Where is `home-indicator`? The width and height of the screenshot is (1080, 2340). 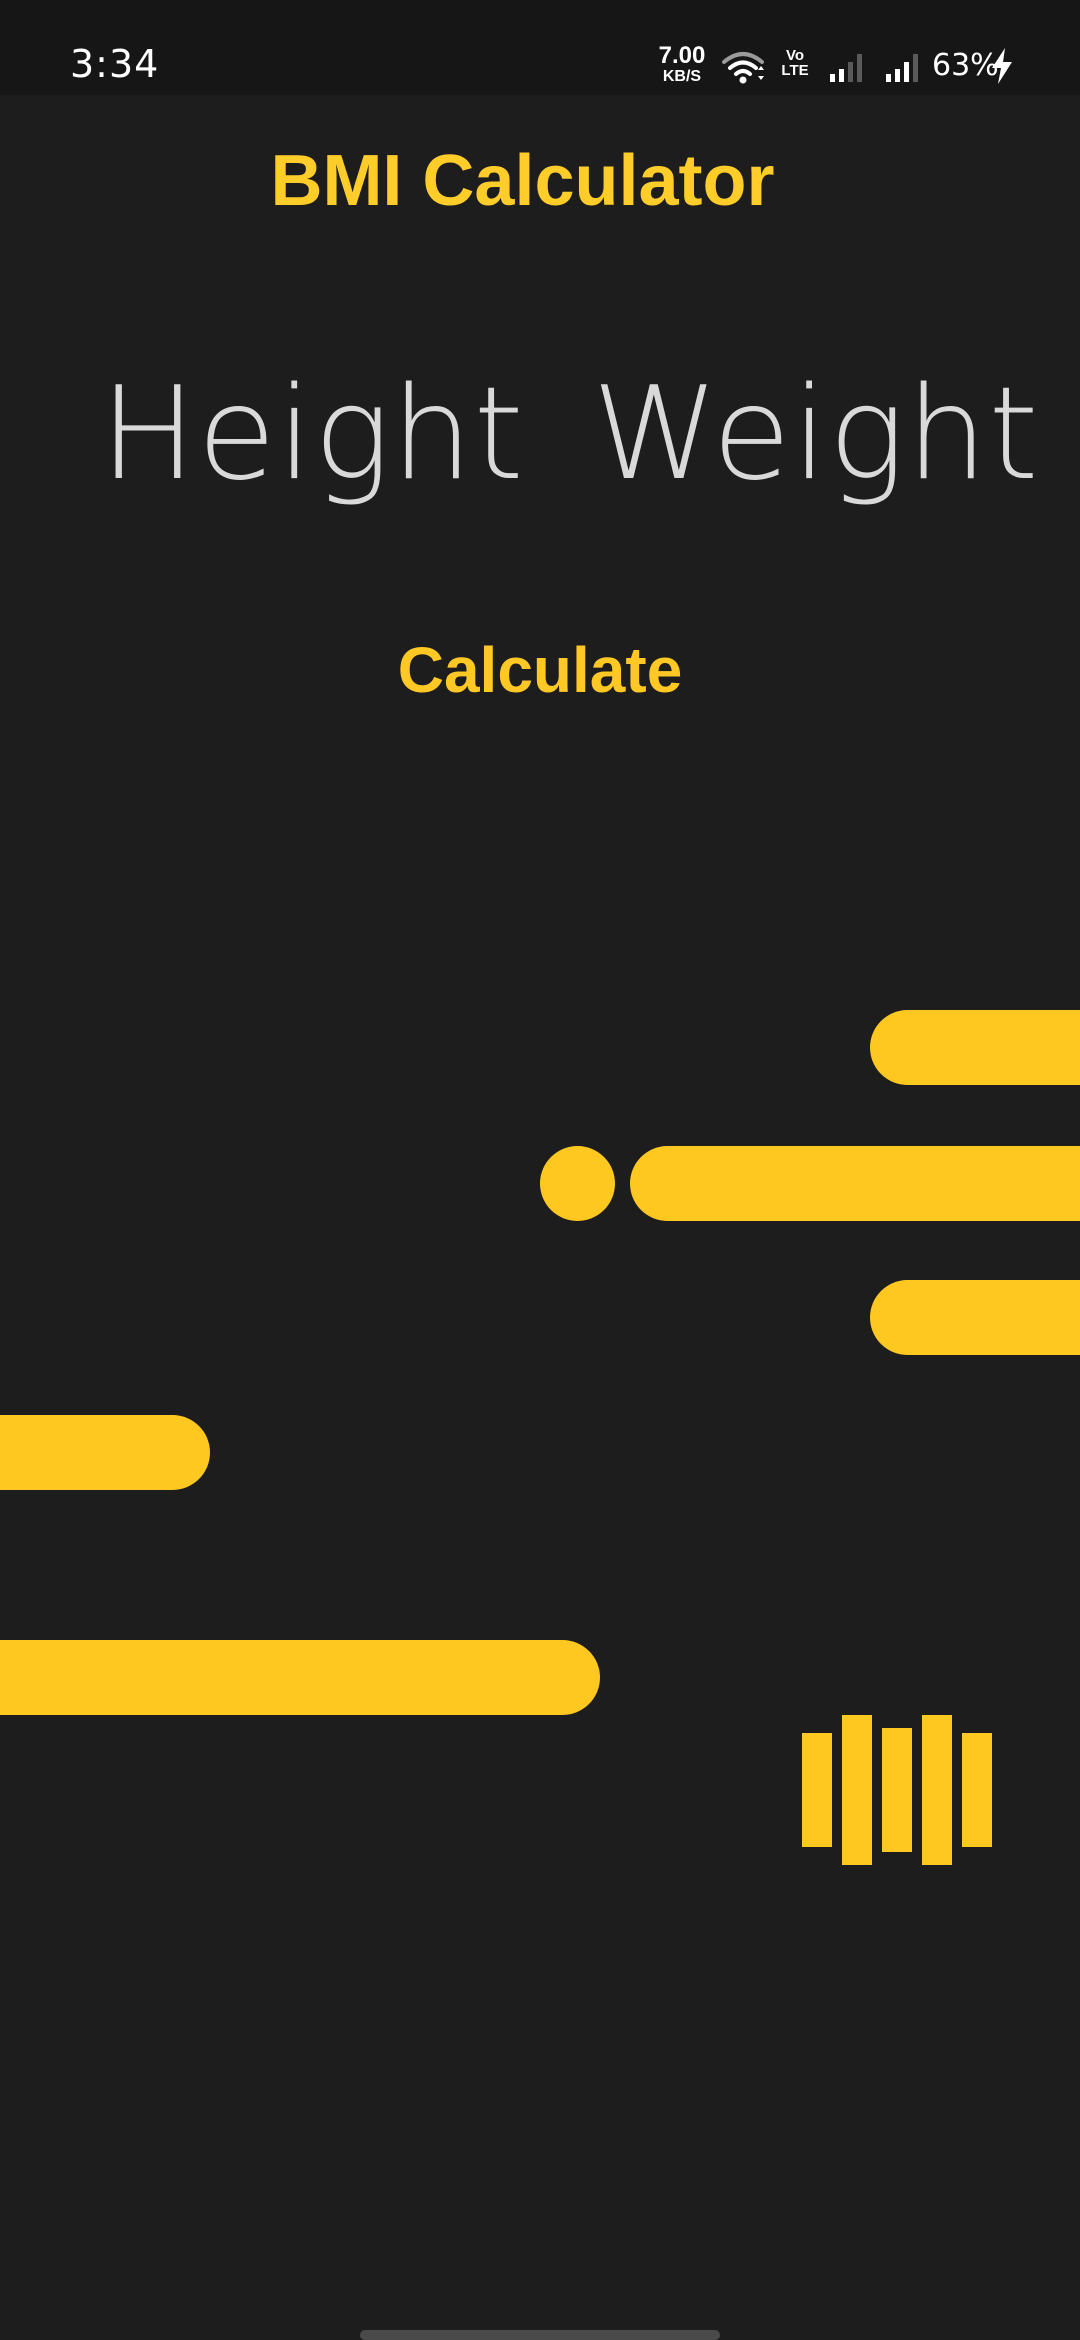
home-indicator is located at coordinates (540, 2335).